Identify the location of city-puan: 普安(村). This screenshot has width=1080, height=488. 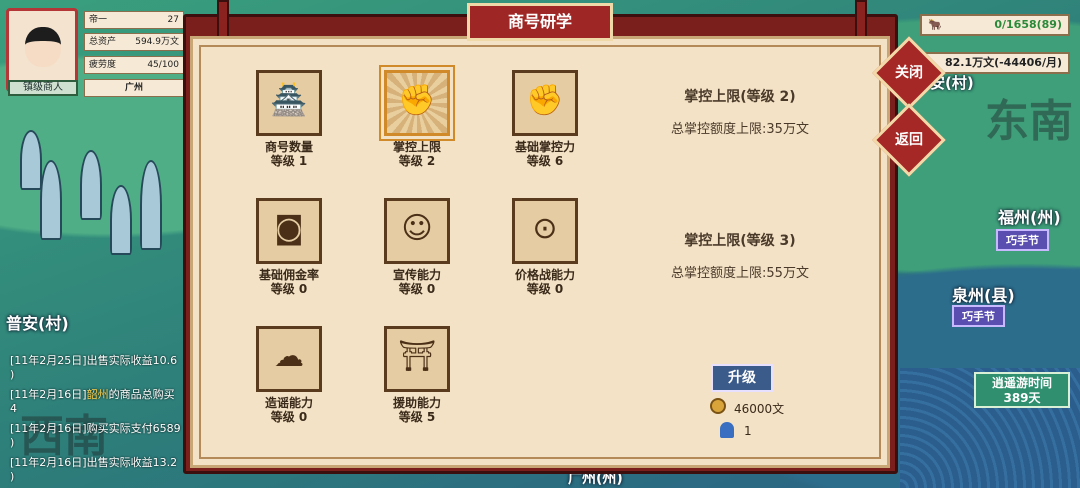
(37, 322).